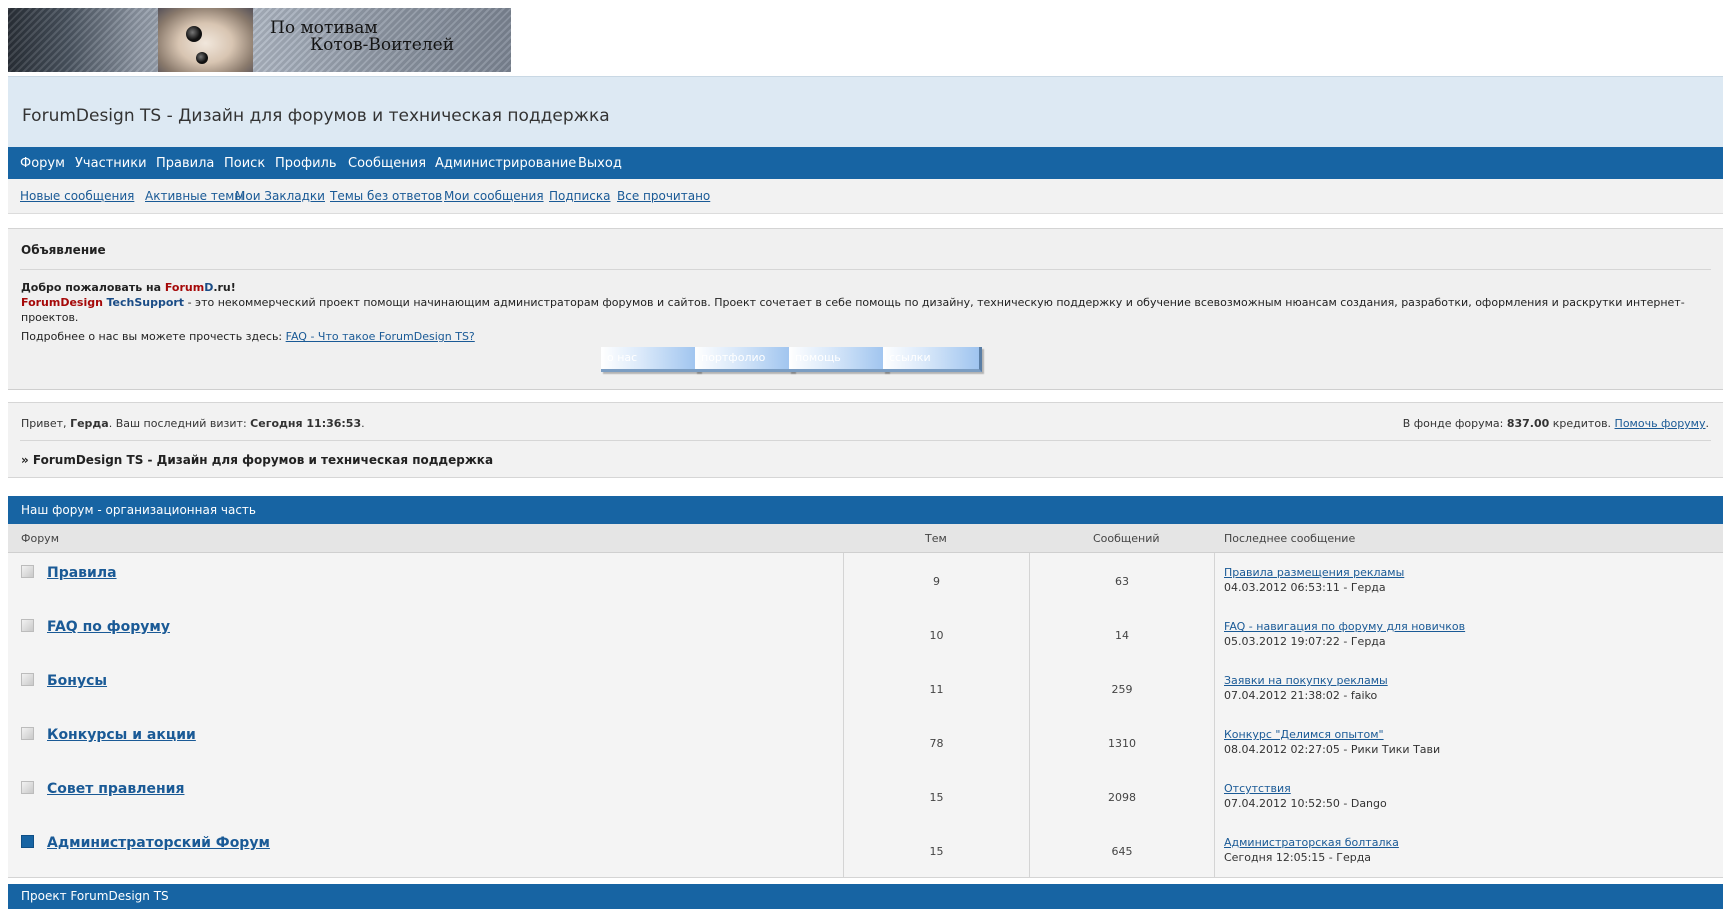 The height and width of the screenshot is (909, 1723). Describe the element at coordinates (108, 627) in the screenshot. I see `forum-link: FAQ по форуму` at that location.